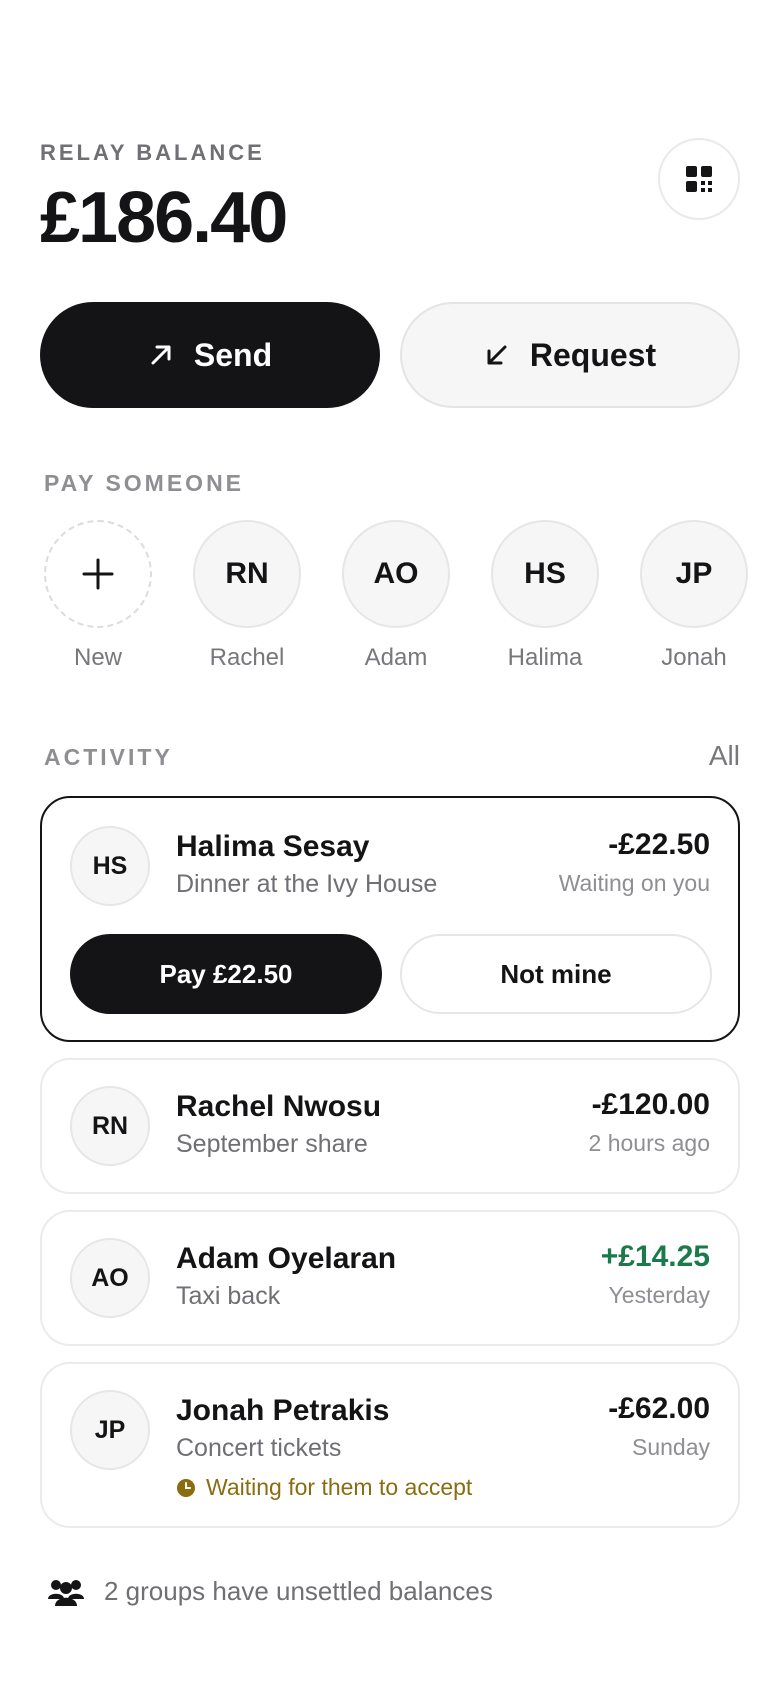 The image size is (780, 1688). What do you see at coordinates (247, 657) in the screenshot?
I see `contact-name: Rachel` at bounding box center [247, 657].